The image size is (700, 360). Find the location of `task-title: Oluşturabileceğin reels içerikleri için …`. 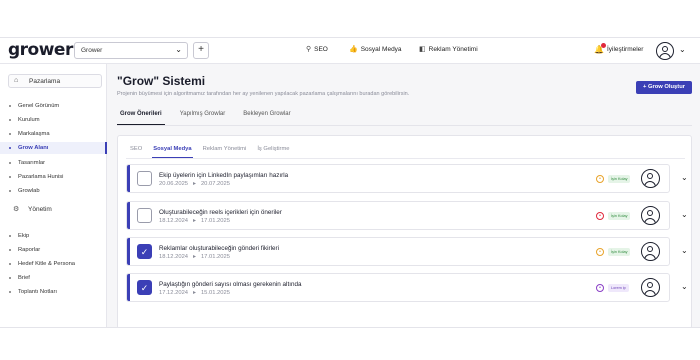

task-title: Oluşturabileceğin reels içerikleri için … is located at coordinates (220, 212).